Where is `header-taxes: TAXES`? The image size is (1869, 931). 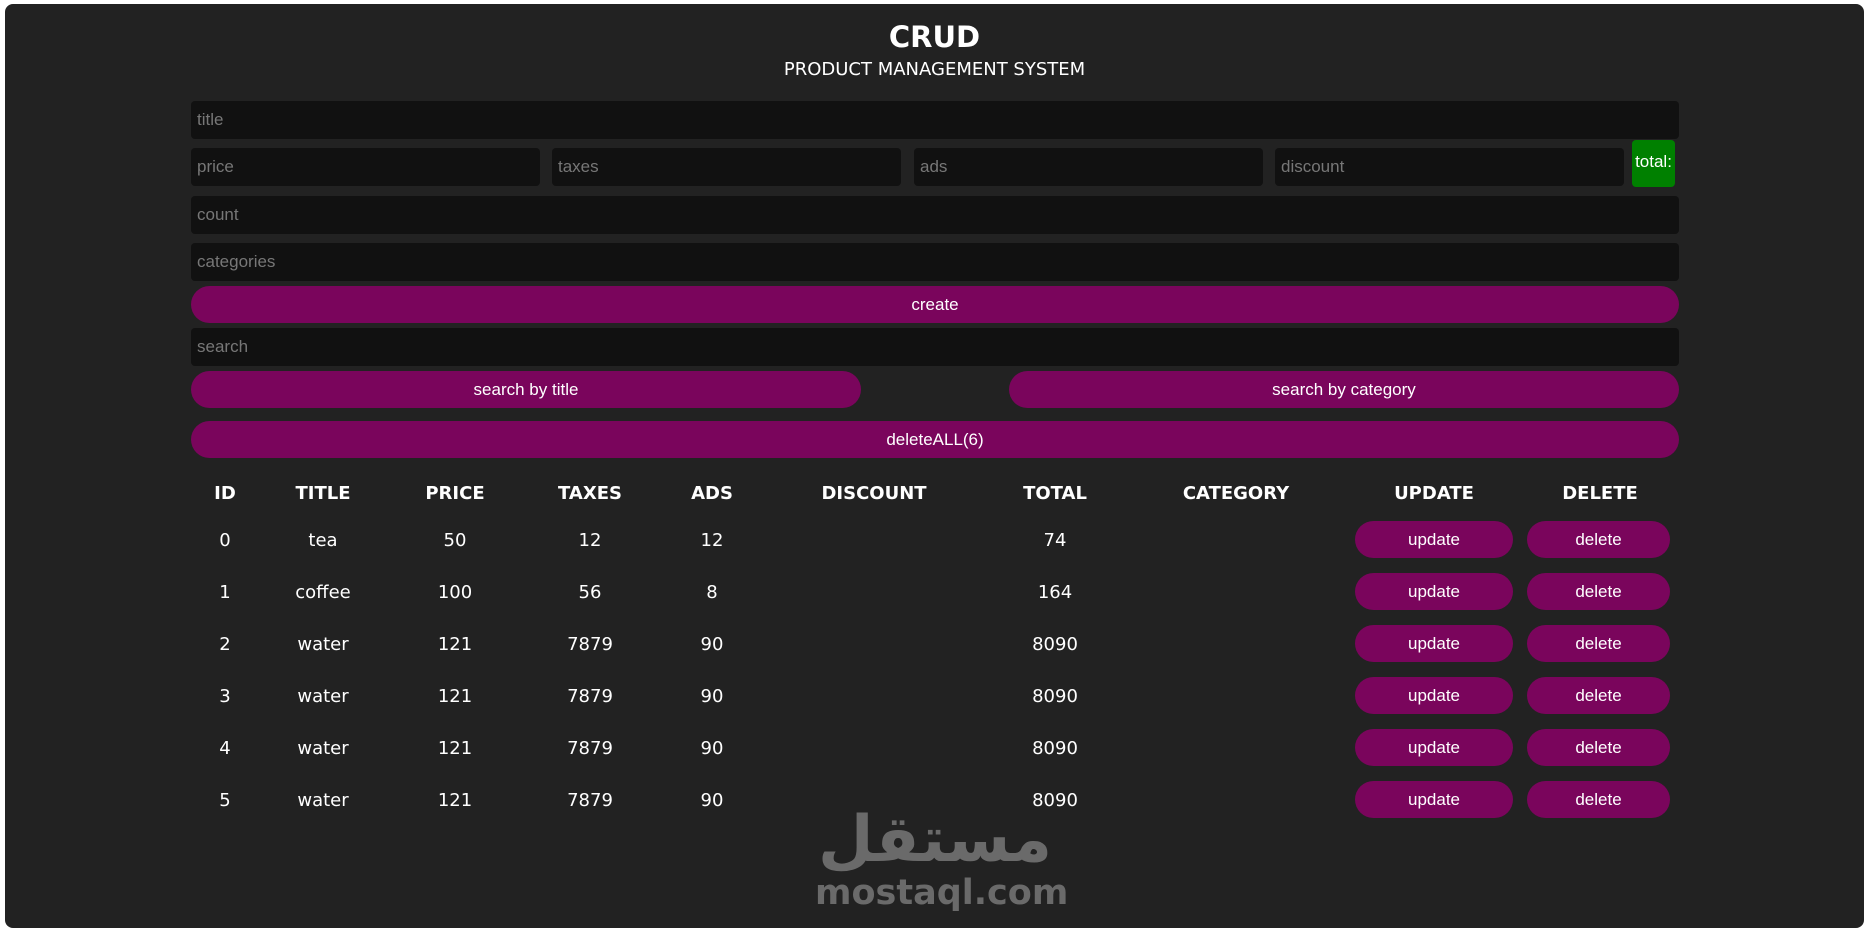 header-taxes: TAXES is located at coordinates (590, 493).